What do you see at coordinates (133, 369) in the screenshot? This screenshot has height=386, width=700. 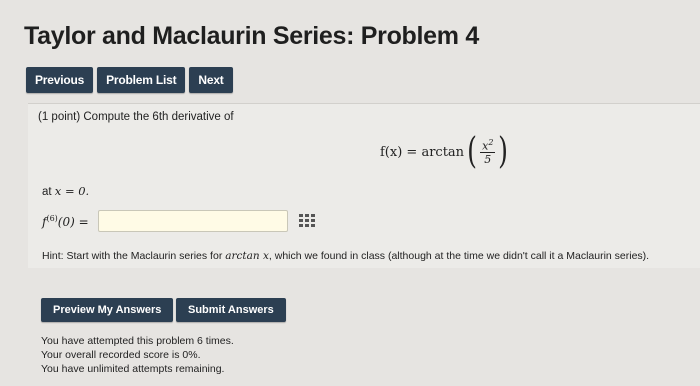 I see `status-remaining: You have unlimited attempts remaining.` at bounding box center [133, 369].